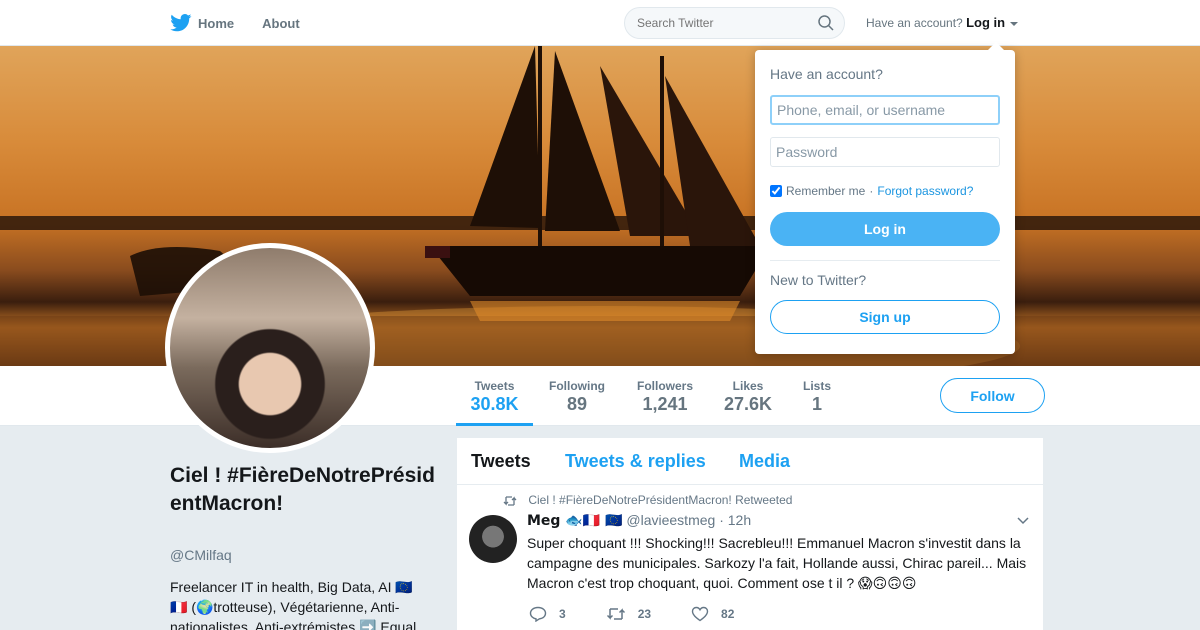  I want to click on remember-row: Remember me · Forgot password?, so click(871, 191).